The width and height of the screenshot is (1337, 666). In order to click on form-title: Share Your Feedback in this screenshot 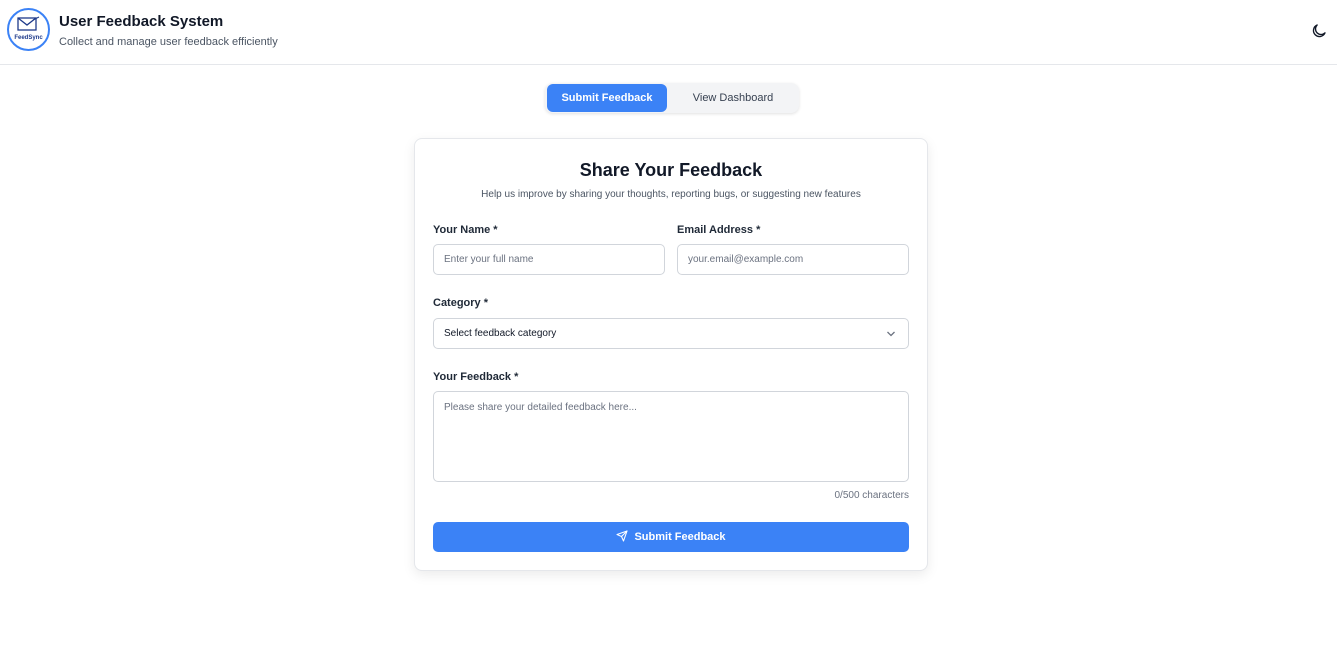, I will do `click(671, 170)`.